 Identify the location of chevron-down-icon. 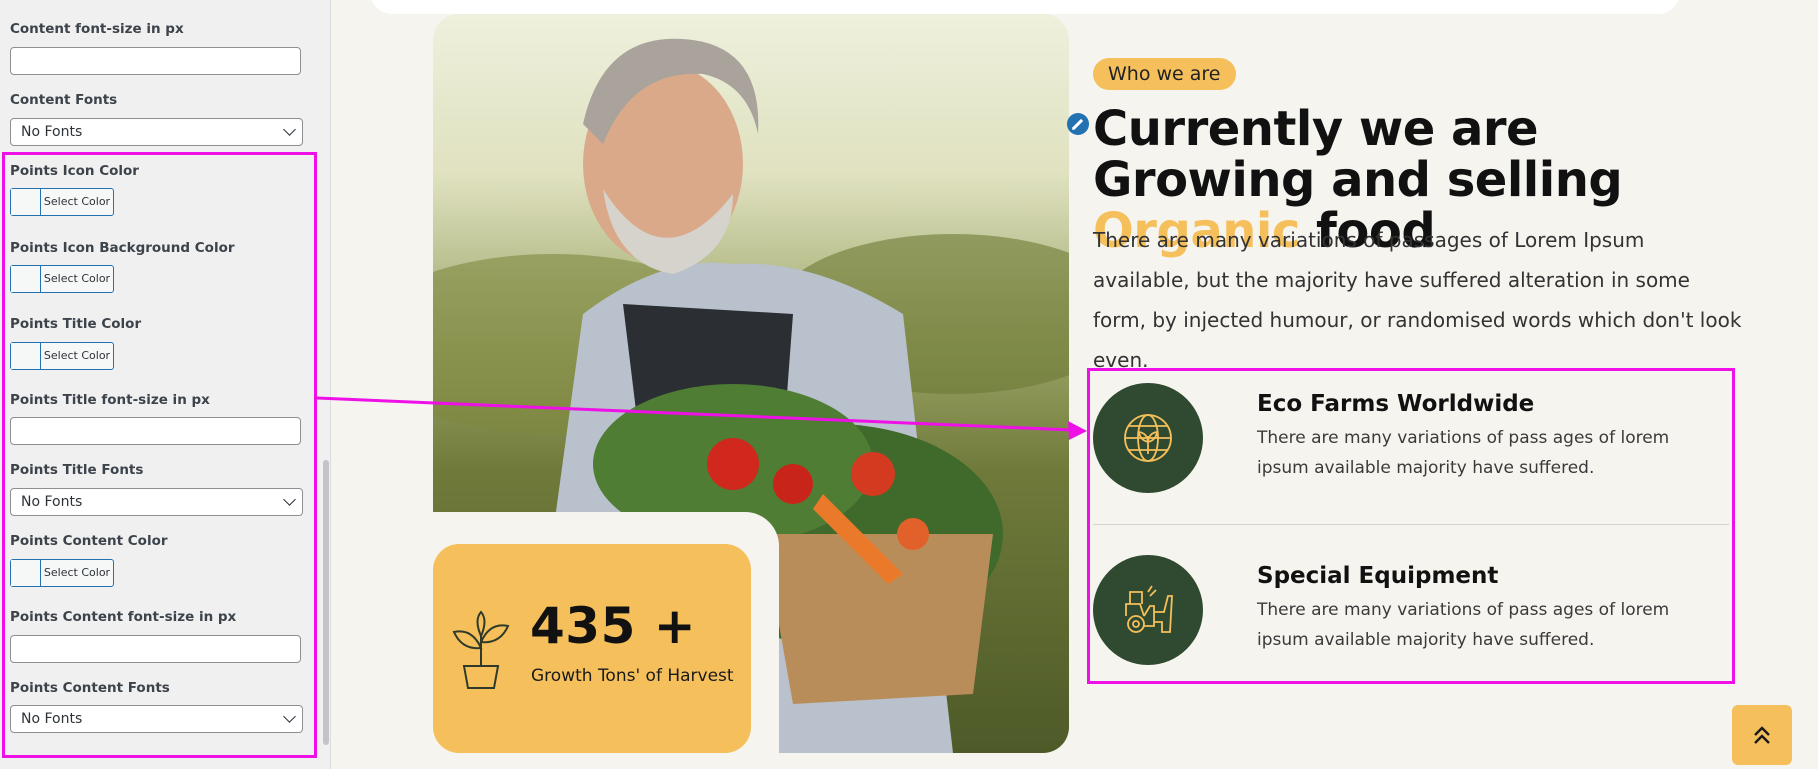
(289, 129).